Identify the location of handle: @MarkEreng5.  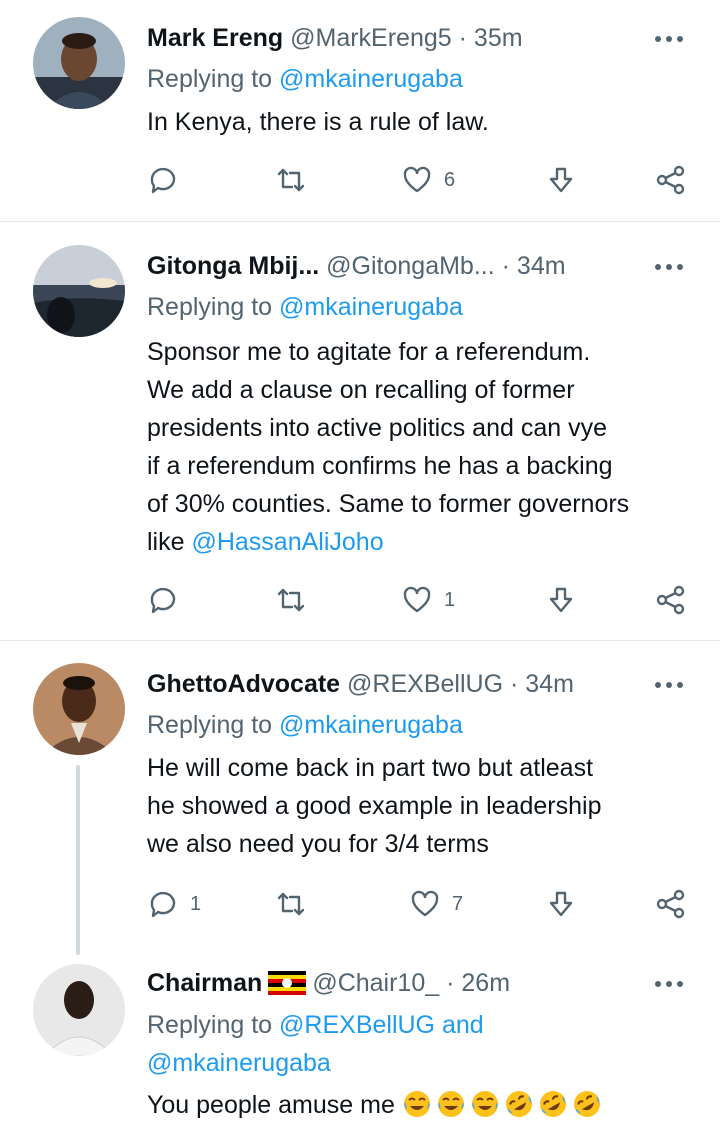
(371, 38).